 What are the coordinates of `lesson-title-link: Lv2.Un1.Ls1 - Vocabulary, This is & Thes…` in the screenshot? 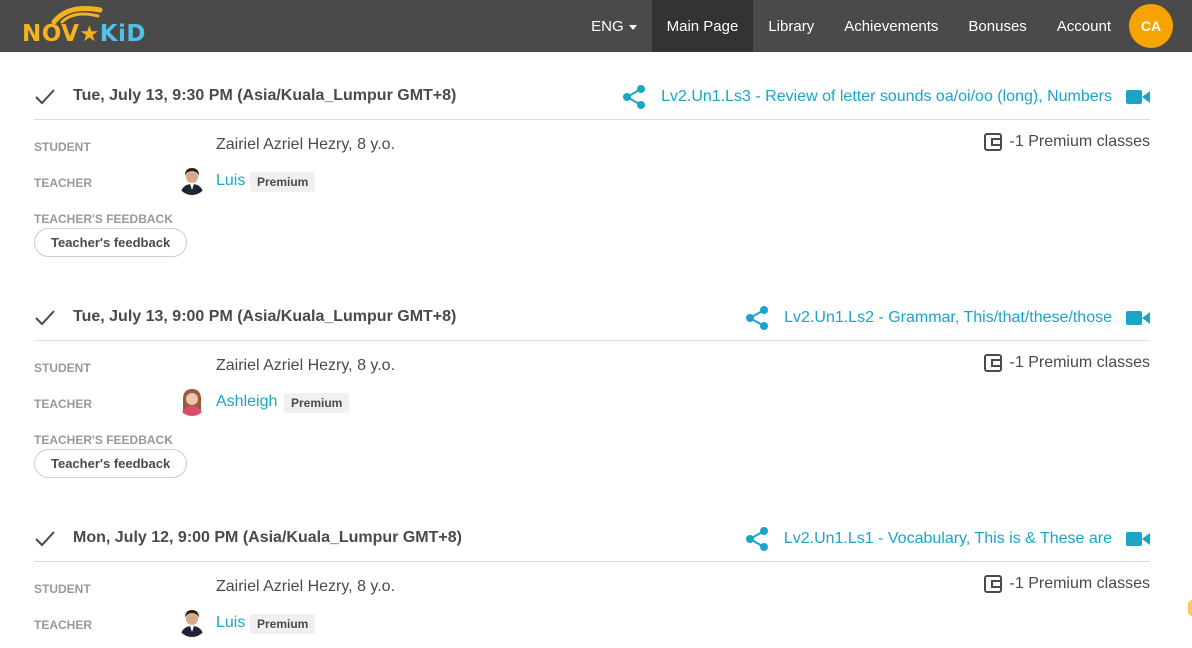 It's located at (948, 539).